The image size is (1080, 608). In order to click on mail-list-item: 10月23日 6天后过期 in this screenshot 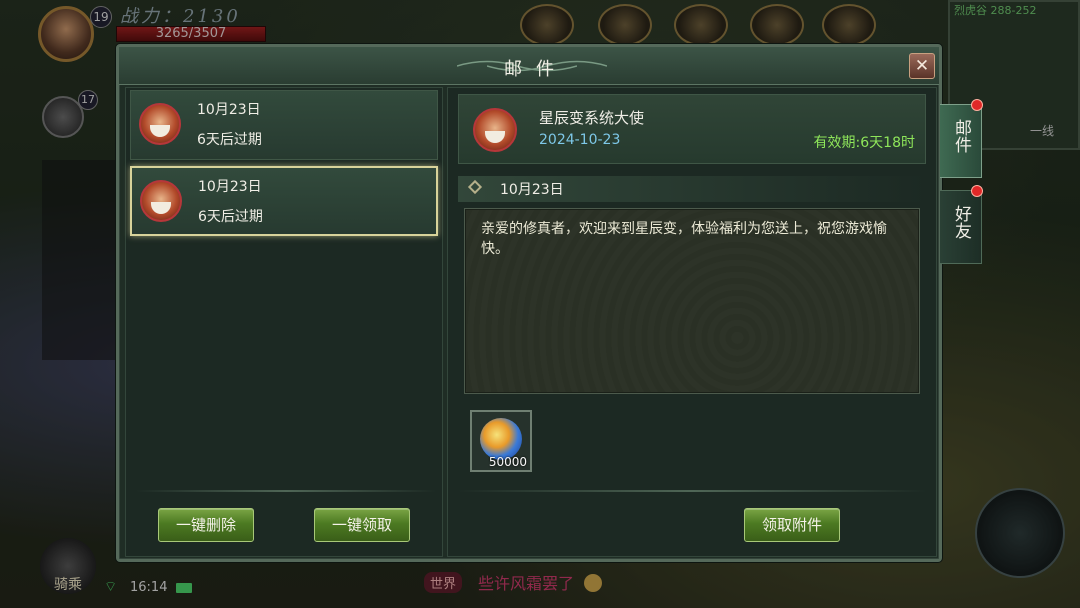, I will do `click(284, 125)`.